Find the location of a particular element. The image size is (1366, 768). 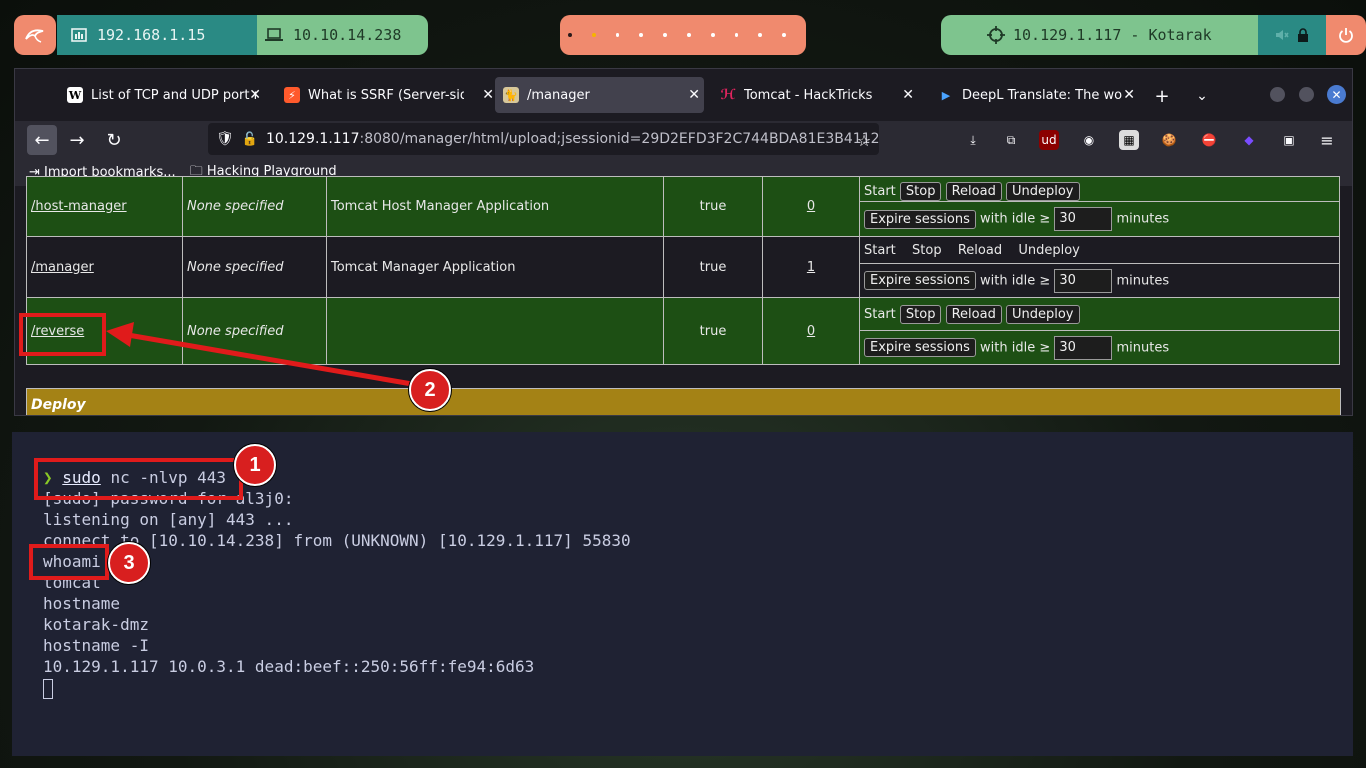

annotation-badge-1: 1 is located at coordinates (255, 465).